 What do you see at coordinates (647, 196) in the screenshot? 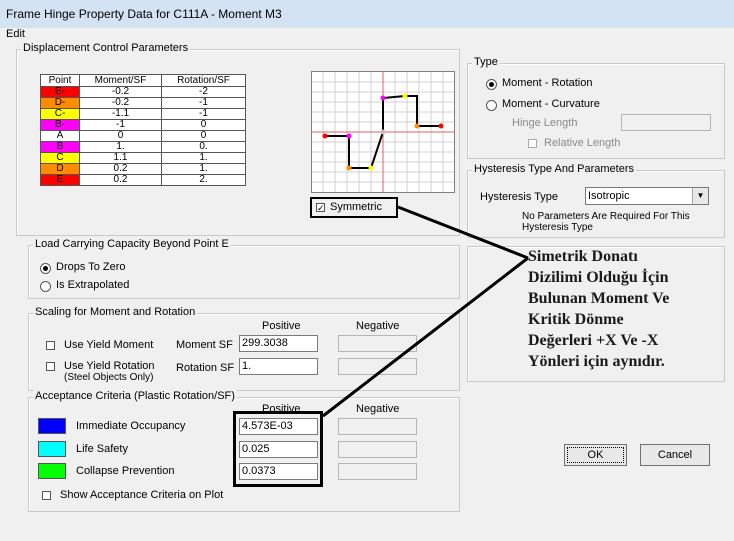
I see `hysteresis-type-select: Isotropic ▼` at bounding box center [647, 196].